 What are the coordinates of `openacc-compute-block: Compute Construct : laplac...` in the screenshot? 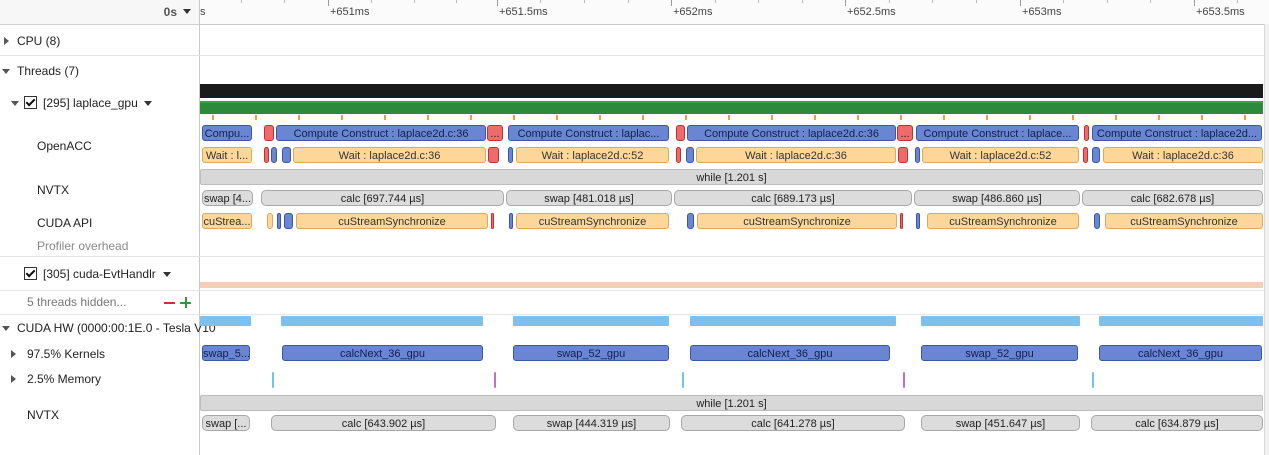 It's located at (588, 133).